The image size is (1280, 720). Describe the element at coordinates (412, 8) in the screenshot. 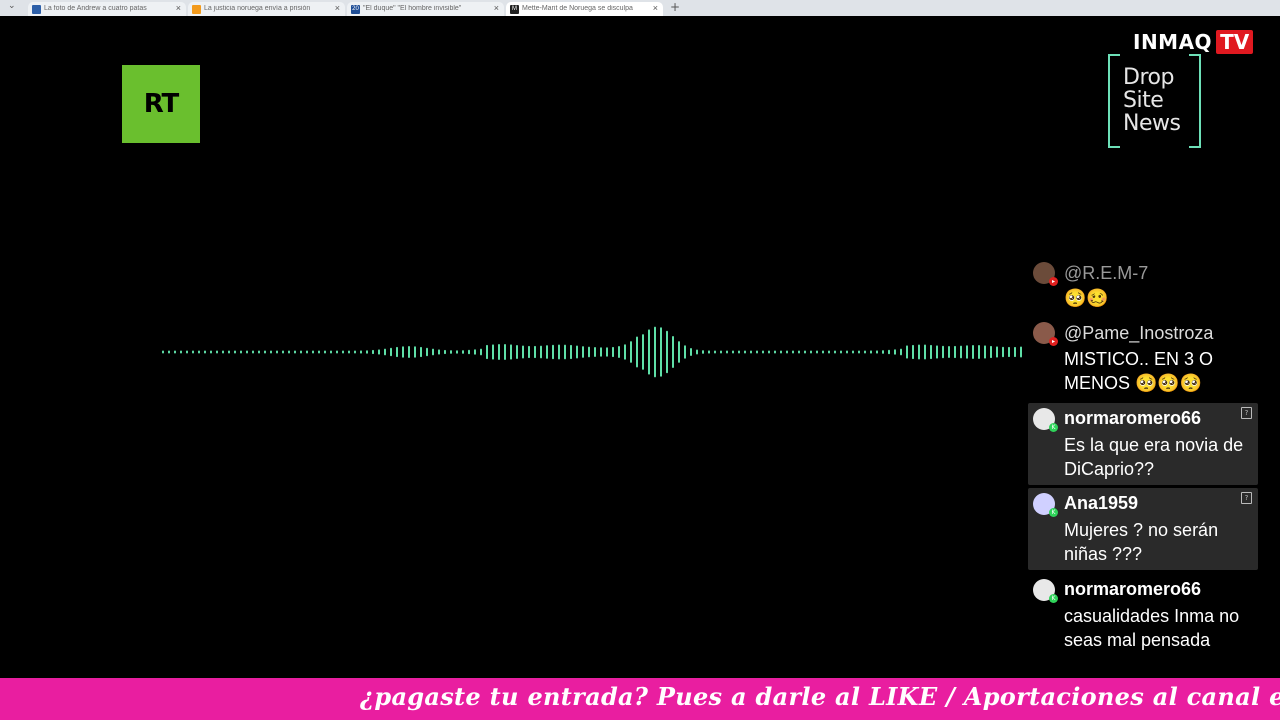

I see `tab-label: "El duque" "El hombre invisible"` at that location.